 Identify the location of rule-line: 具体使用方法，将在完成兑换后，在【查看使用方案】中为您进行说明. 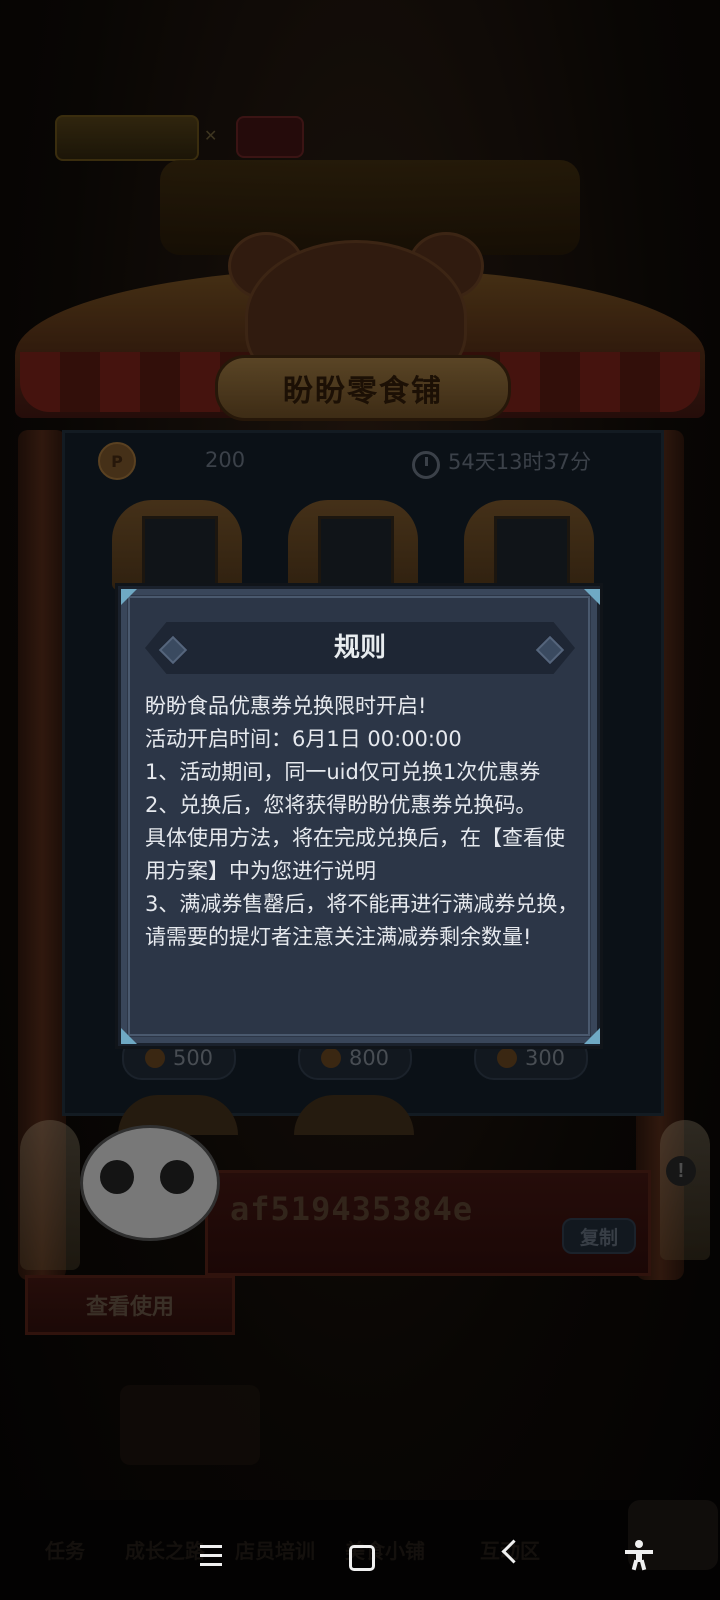
(355, 854).